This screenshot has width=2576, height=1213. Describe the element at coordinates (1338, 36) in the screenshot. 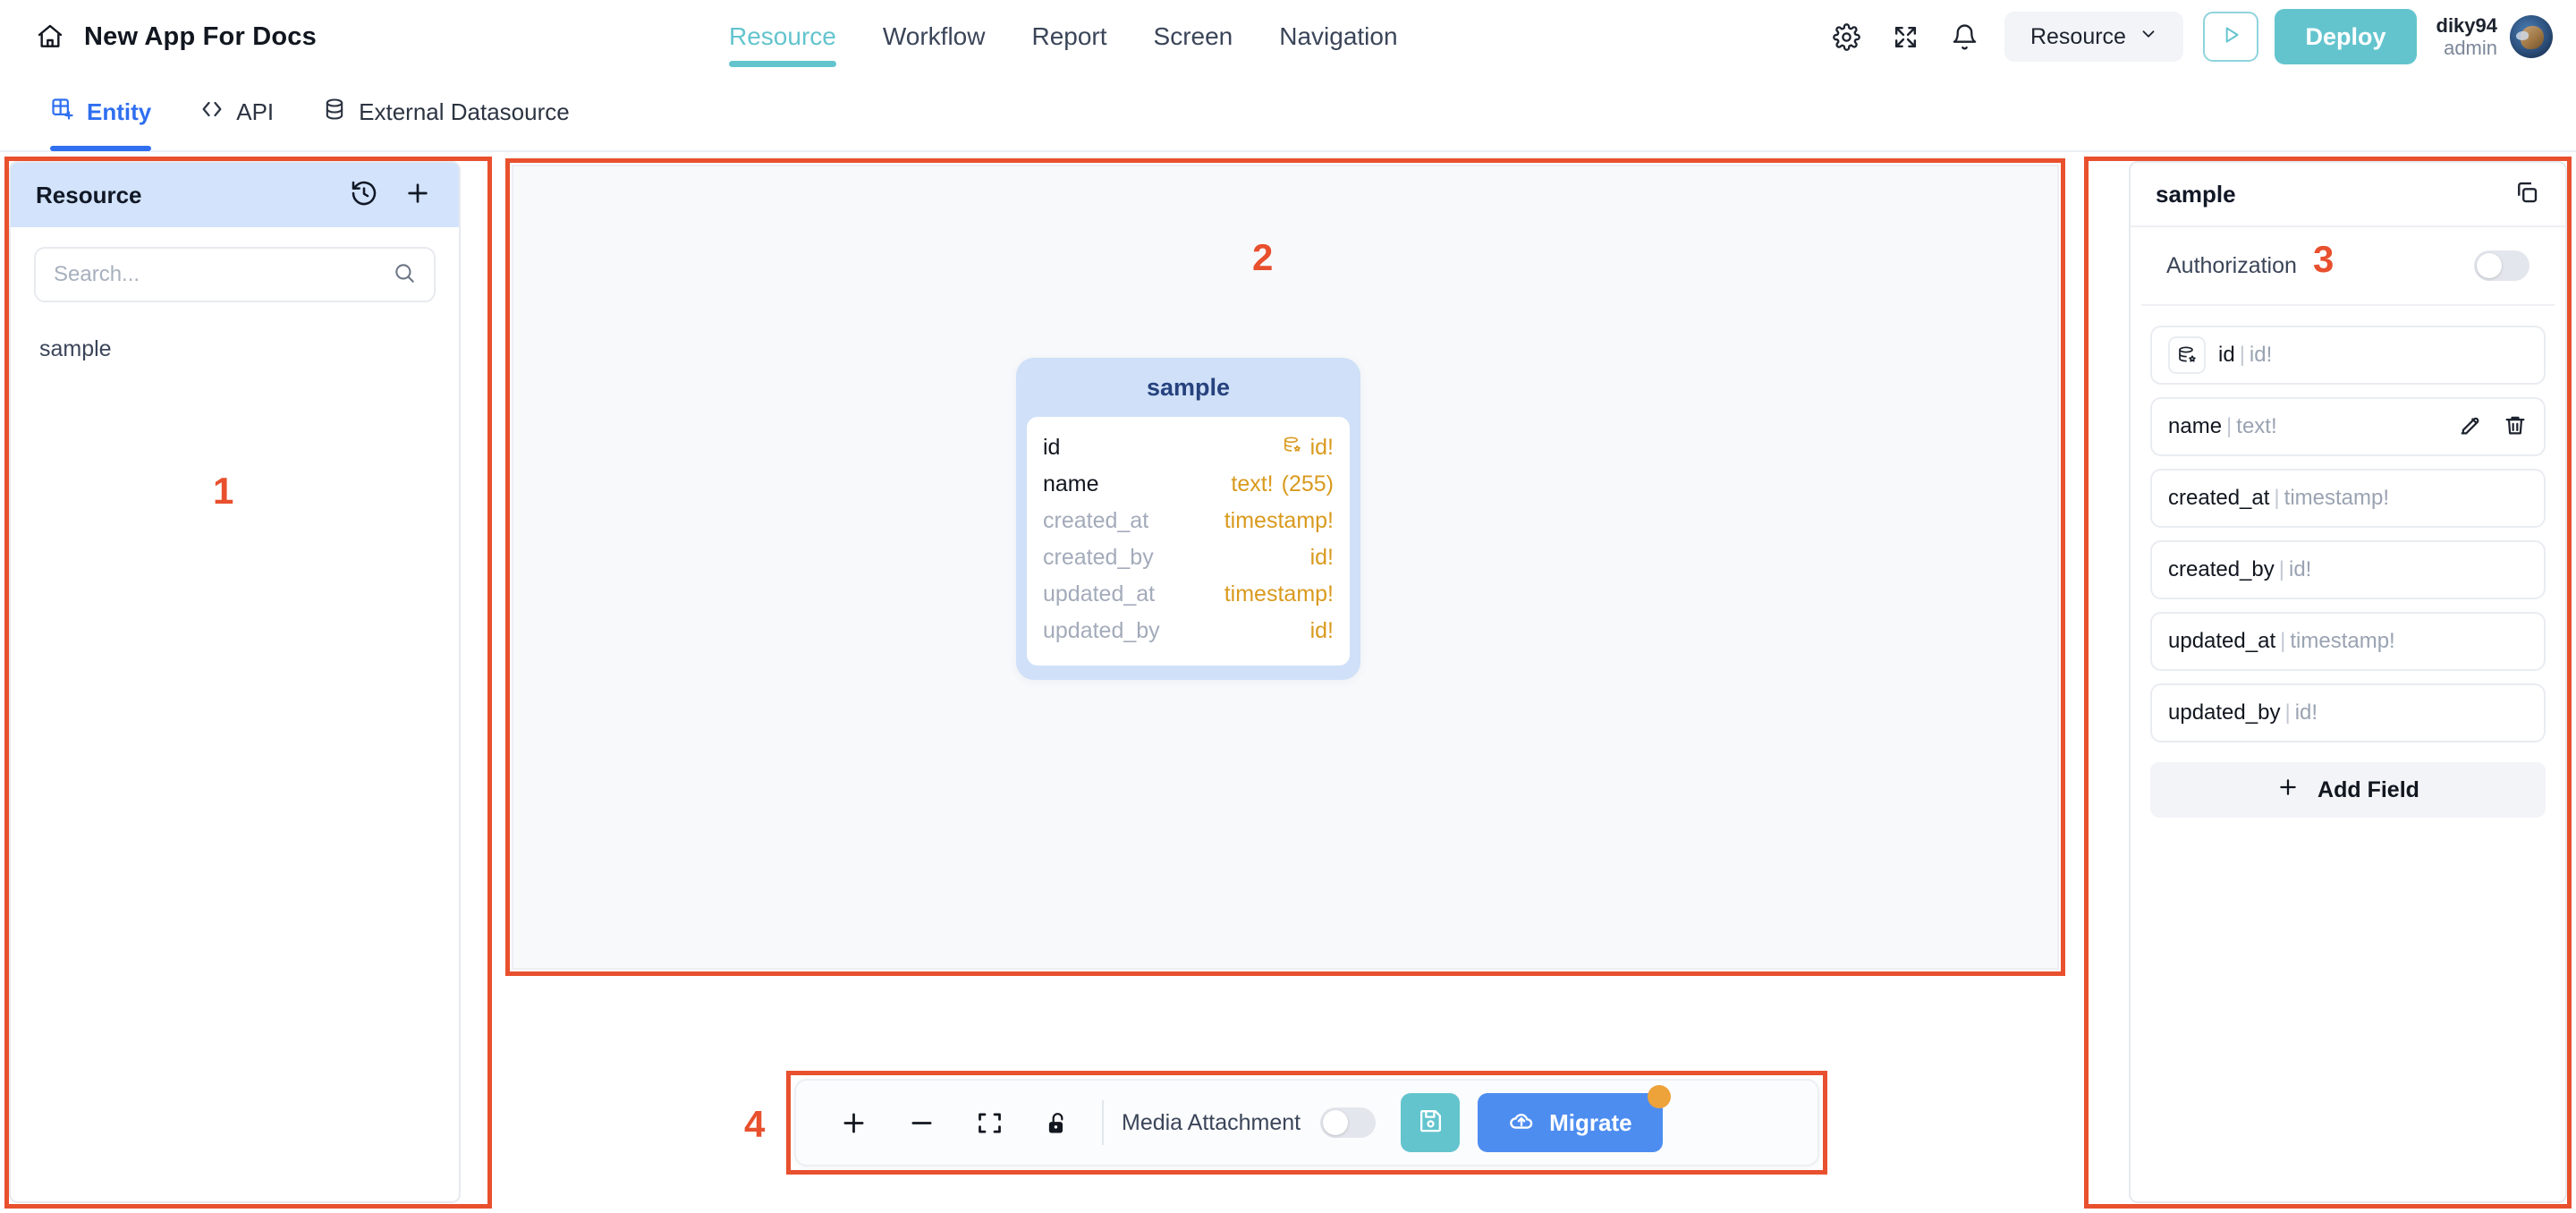

I see `nav-item-navigation: Navigation` at that location.